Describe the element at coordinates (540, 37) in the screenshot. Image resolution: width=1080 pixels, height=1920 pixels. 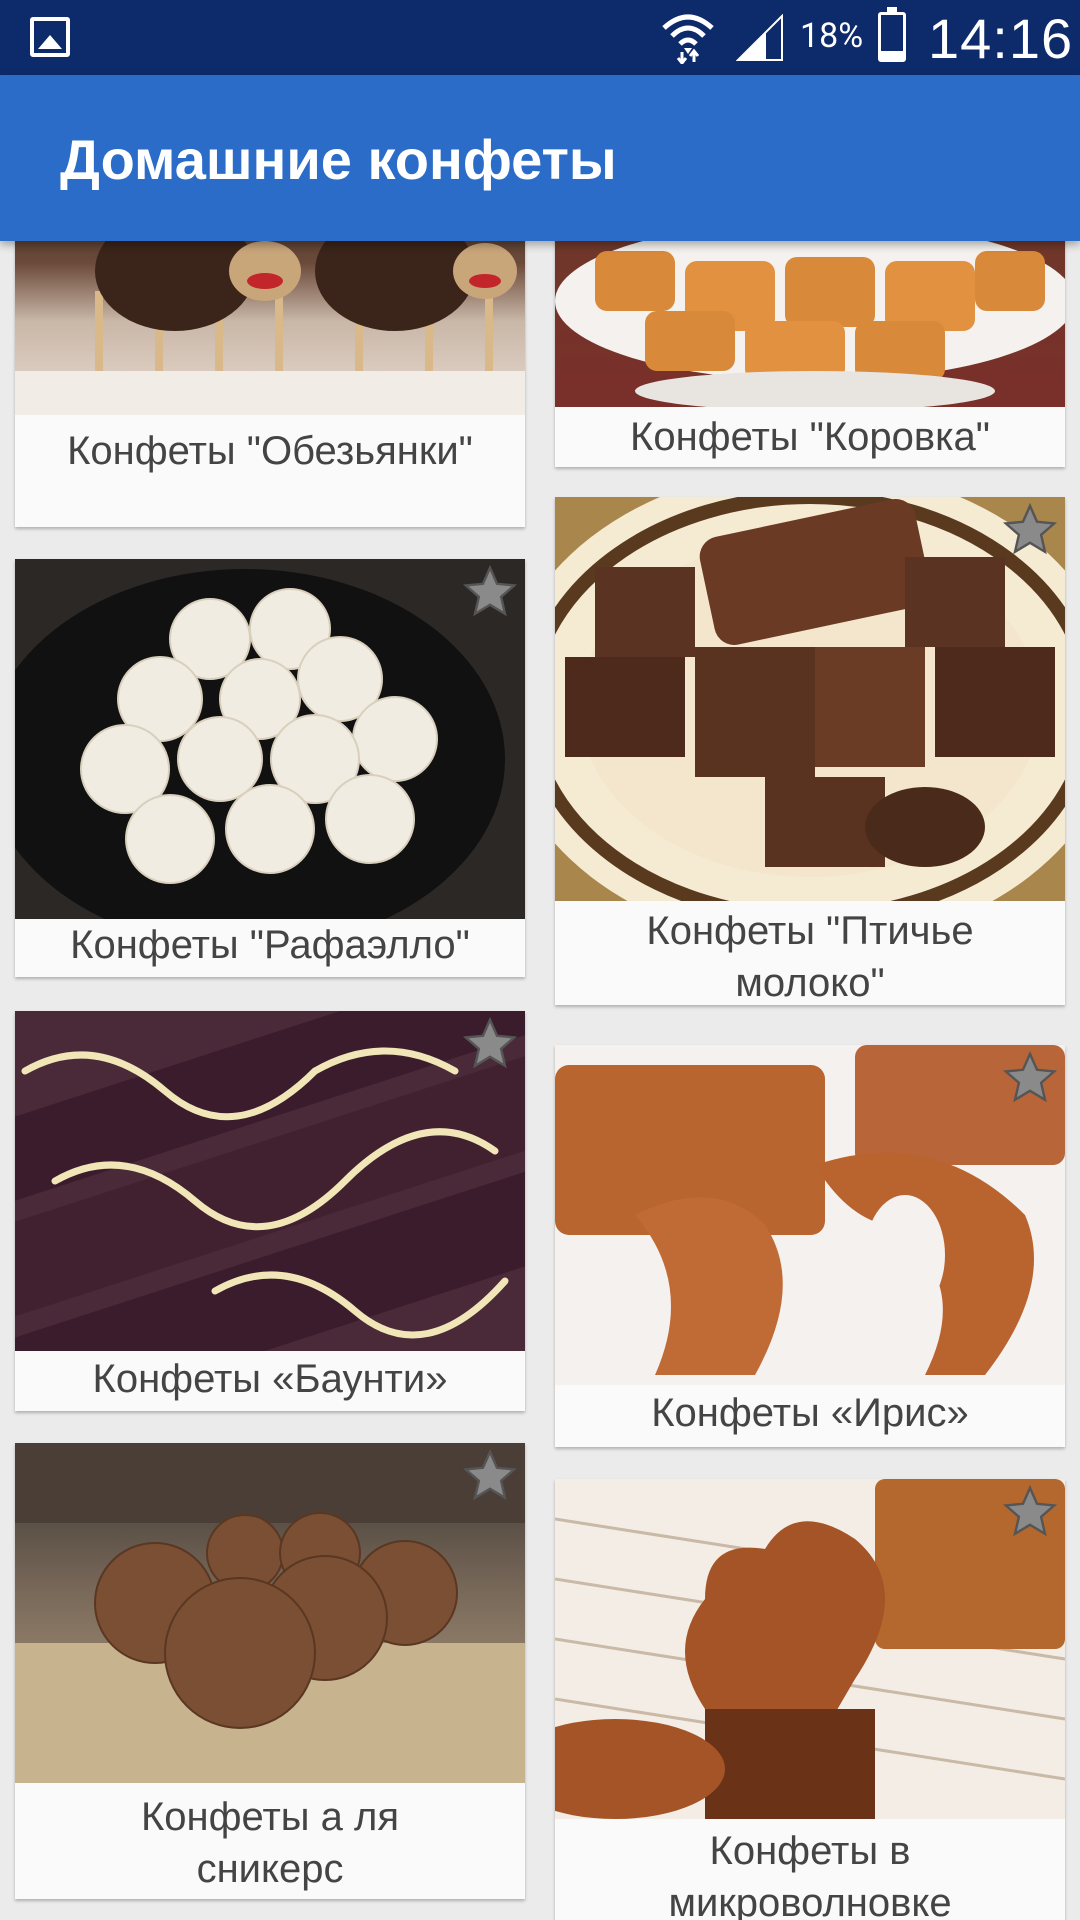
I see `status-bar: 18% 14:16` at that location.